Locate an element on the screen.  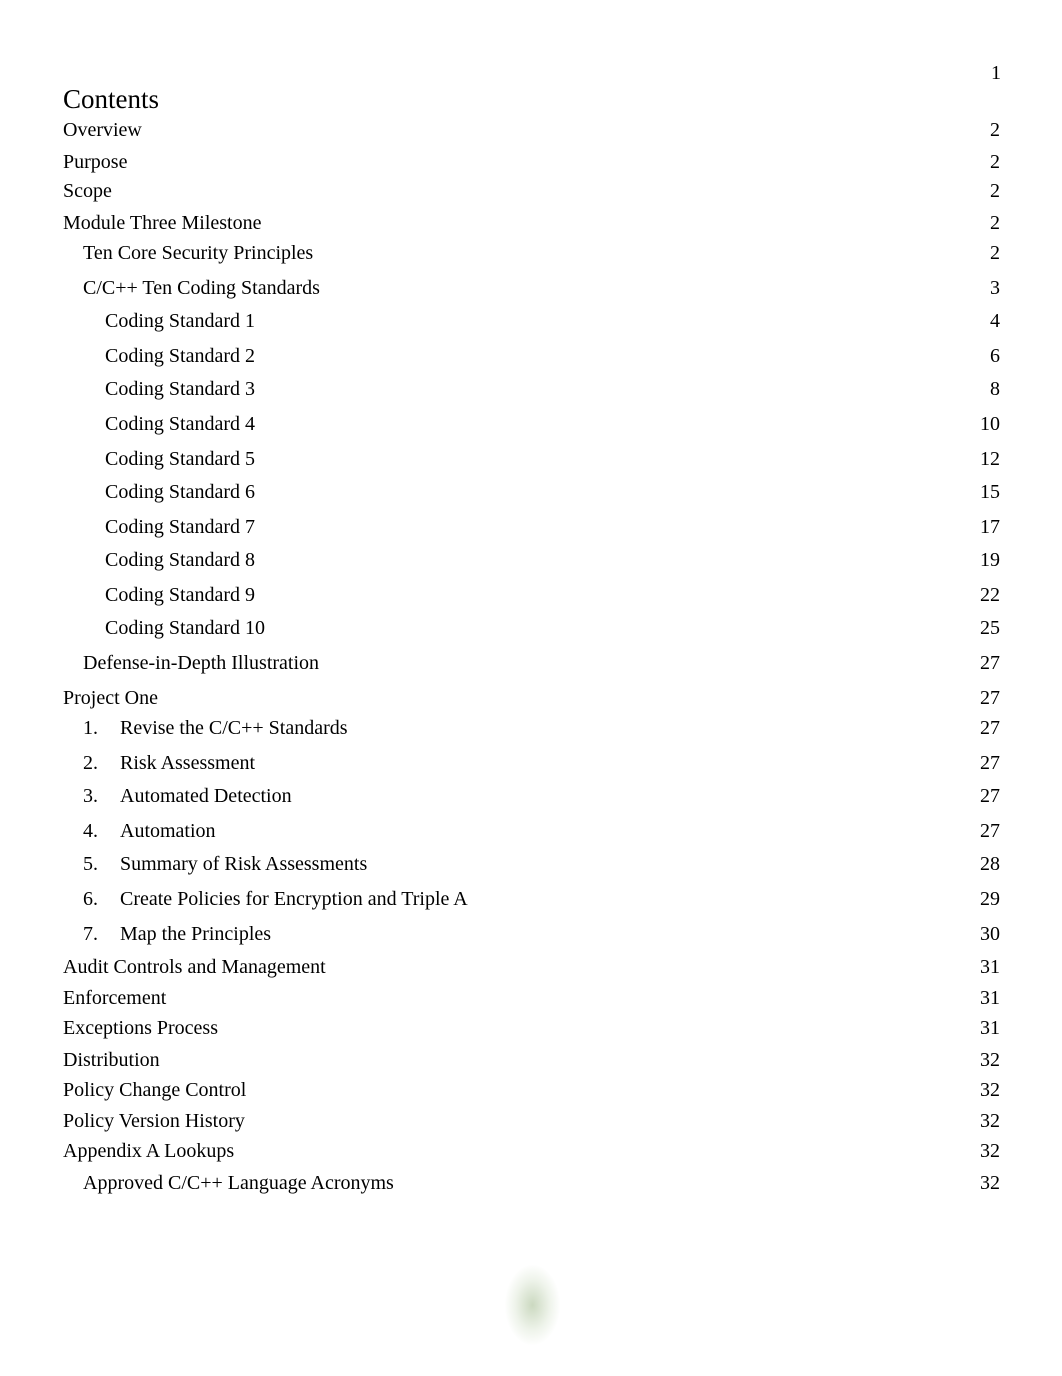
toc-entry-label: 3. Automated Detection is located at coordinates (187, 796).